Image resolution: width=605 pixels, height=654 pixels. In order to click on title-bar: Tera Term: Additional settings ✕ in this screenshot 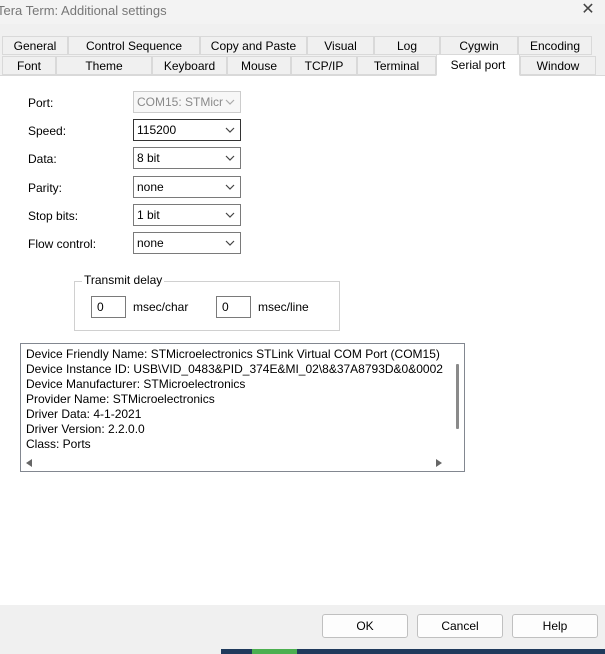, I will do `click(302, 12)`.